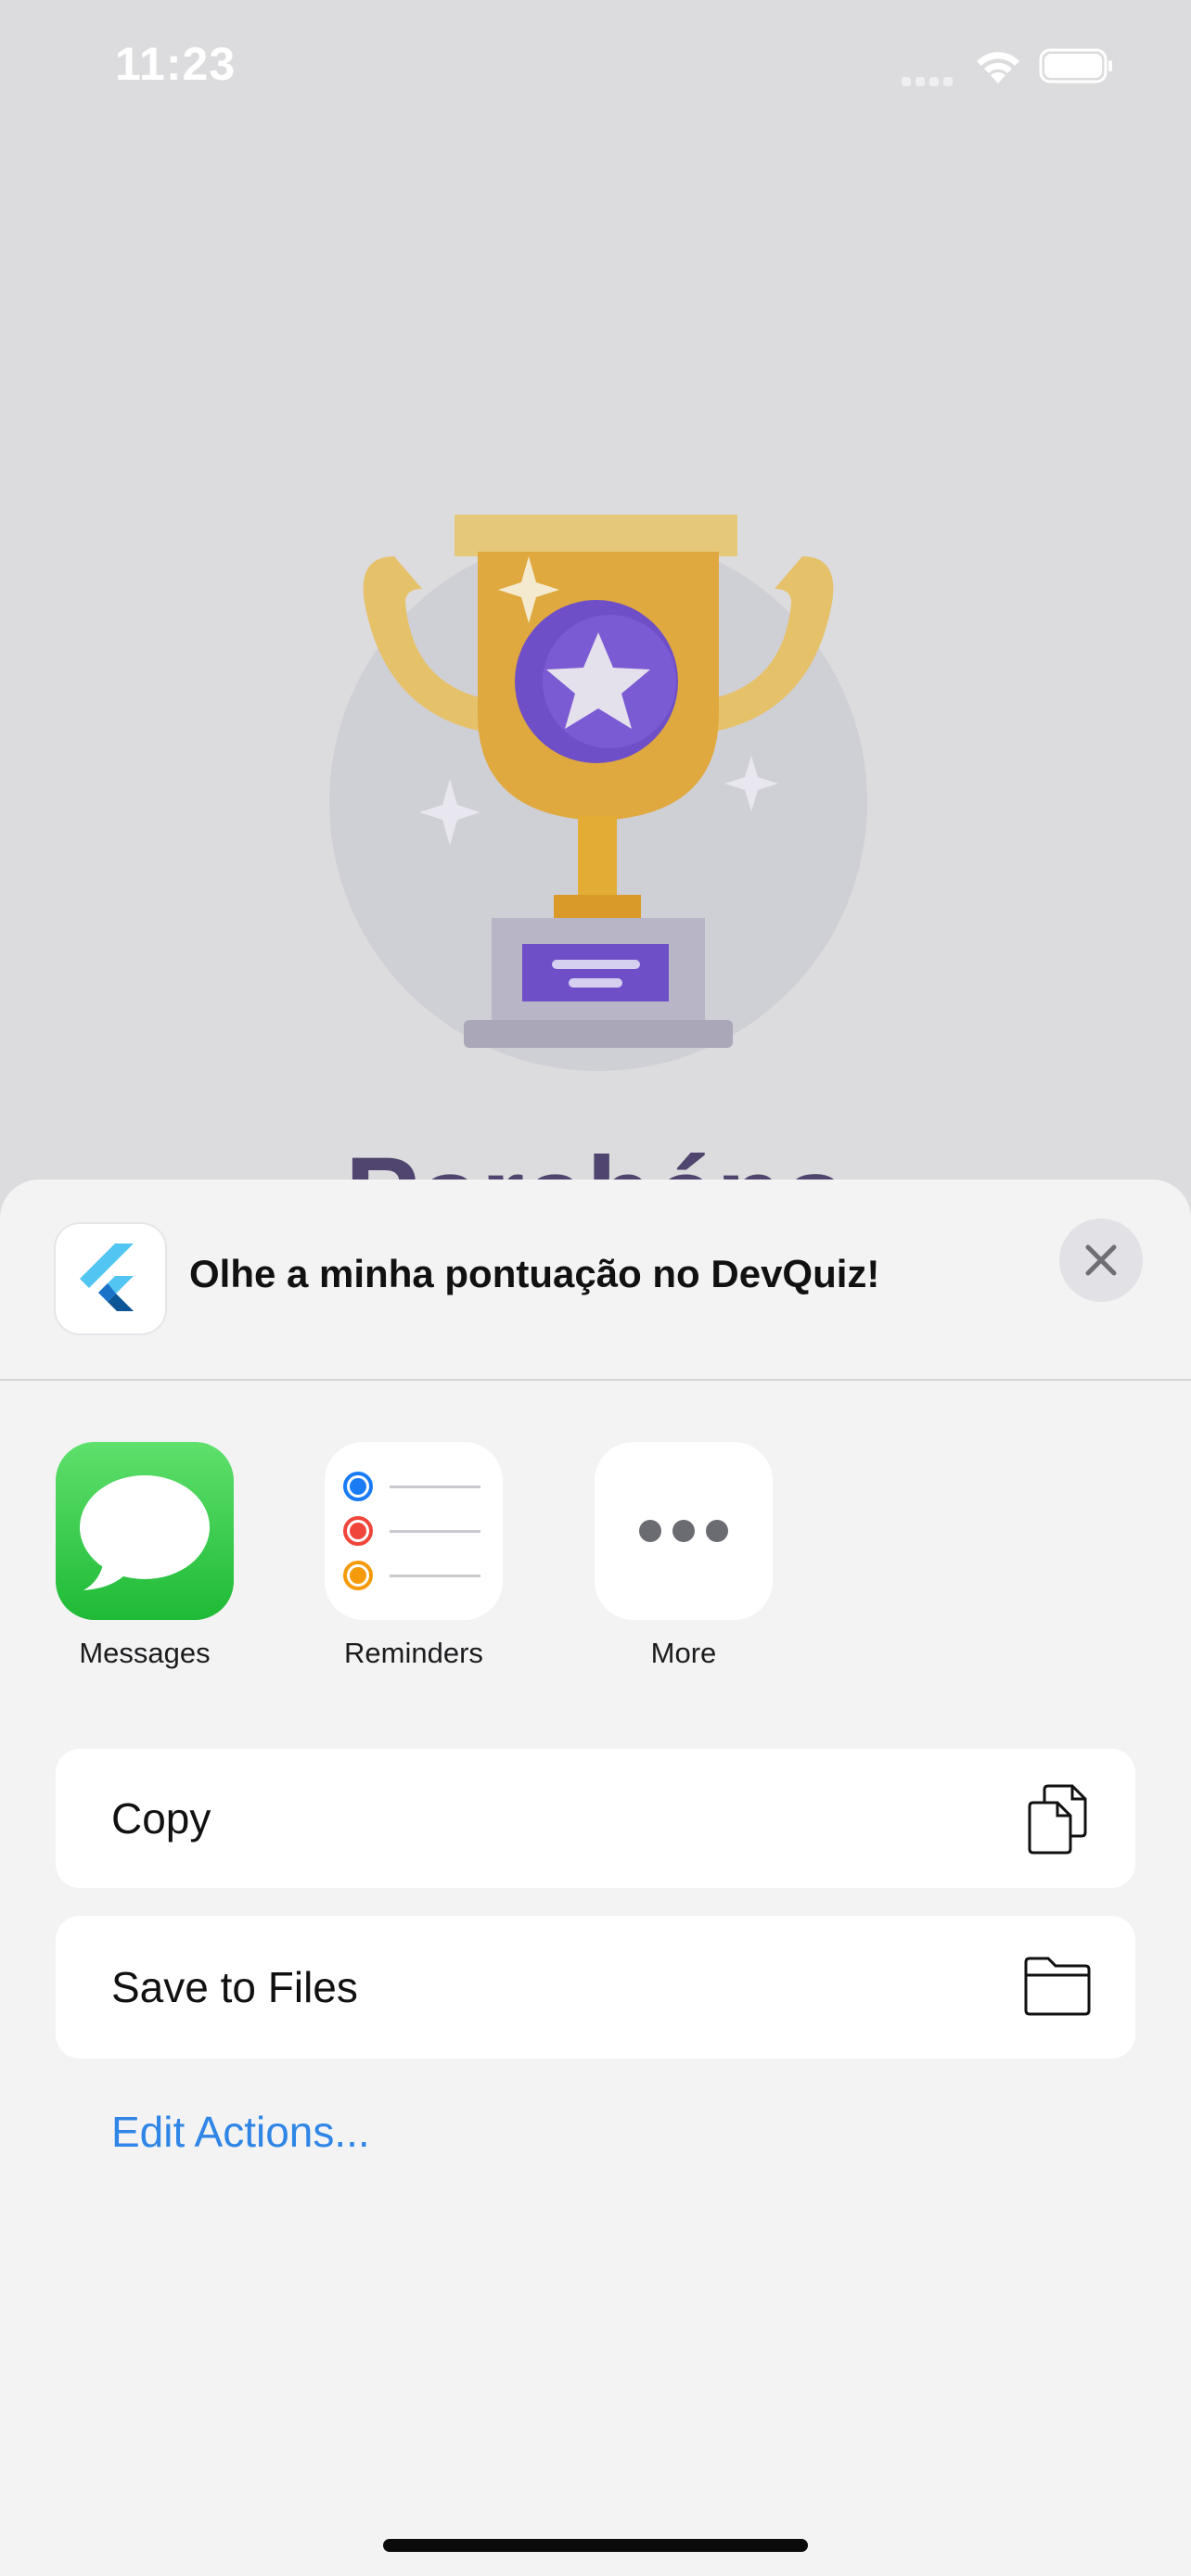  I want to click on flutter-app-icon, so click(111, 1278).